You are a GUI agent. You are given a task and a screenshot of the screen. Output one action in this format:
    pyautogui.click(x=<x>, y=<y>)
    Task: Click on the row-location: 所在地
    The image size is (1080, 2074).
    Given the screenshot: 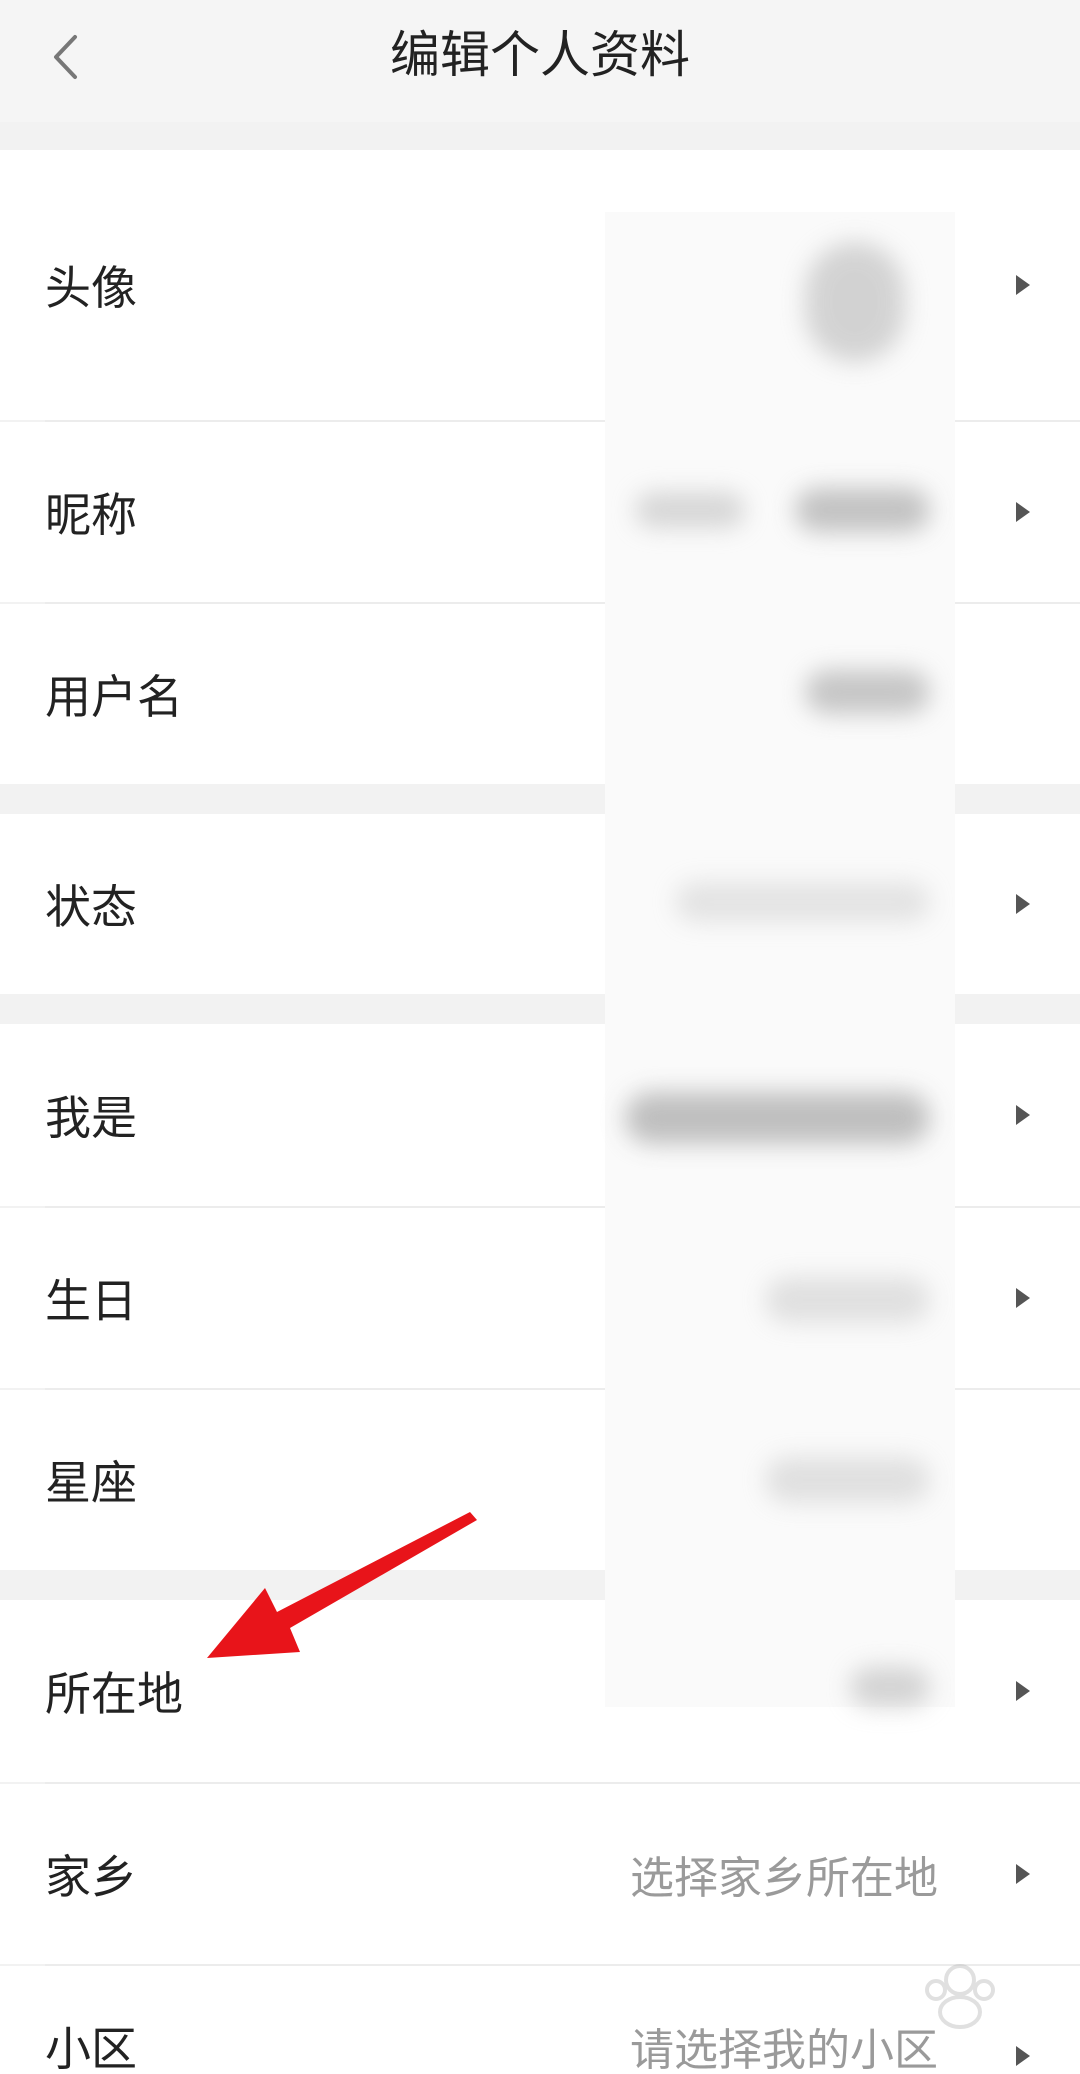 What is the action you would take?
    pyautogui.click(x=540, y=1691)
    